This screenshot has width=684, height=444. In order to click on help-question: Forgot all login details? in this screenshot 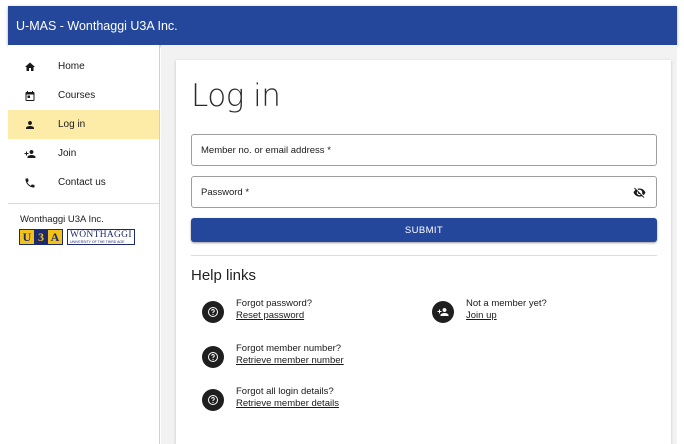, I will do `click(285, 391)`.